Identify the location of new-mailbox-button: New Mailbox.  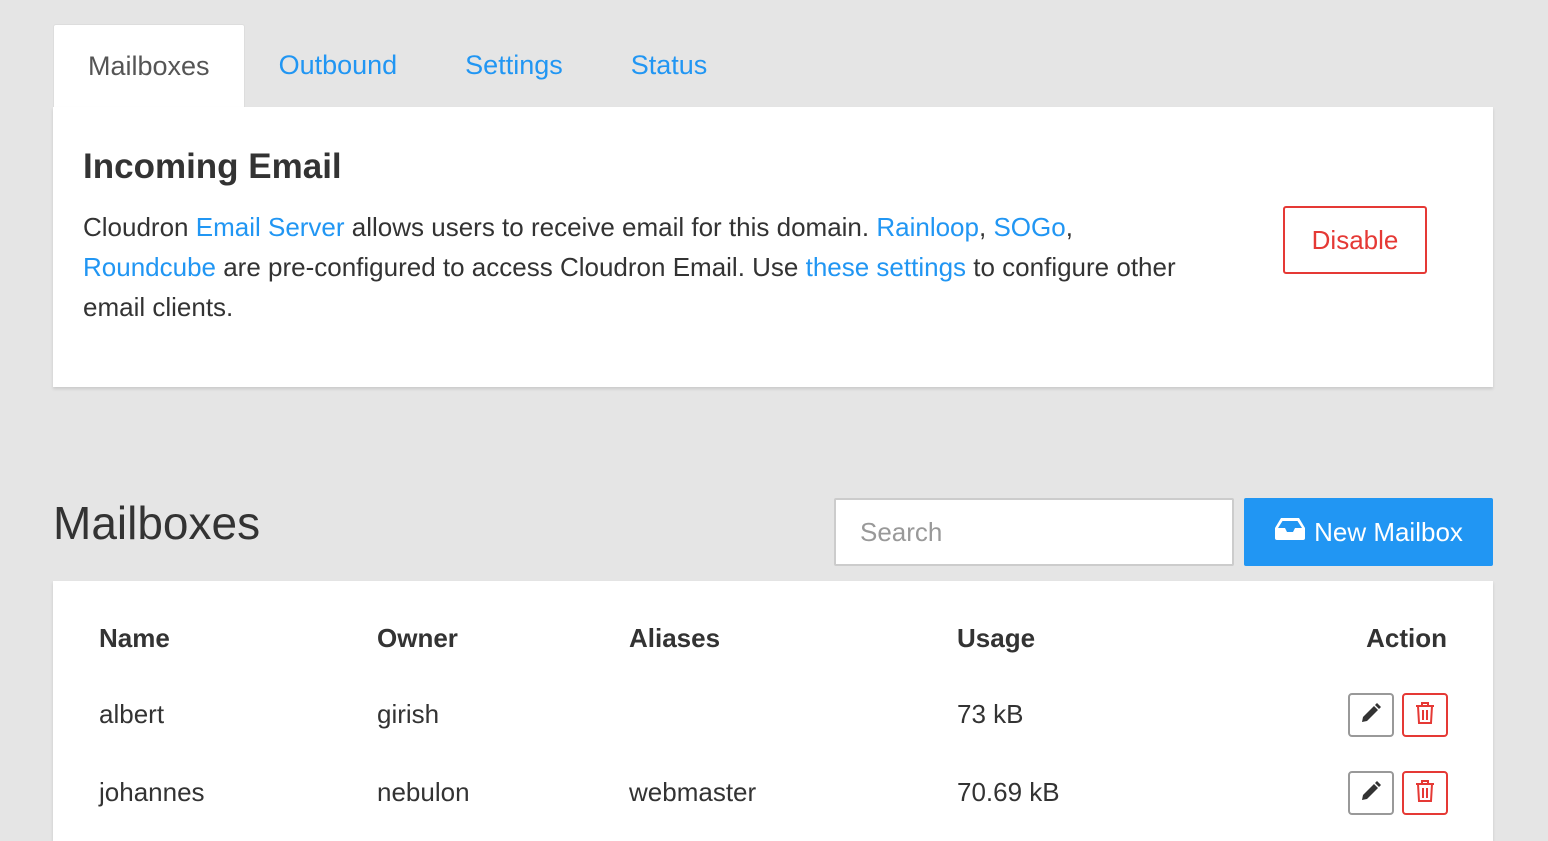
(1368, 532).